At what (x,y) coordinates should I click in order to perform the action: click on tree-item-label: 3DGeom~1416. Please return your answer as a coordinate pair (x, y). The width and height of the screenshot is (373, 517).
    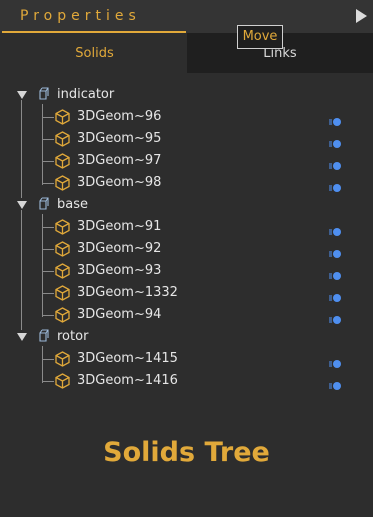
    Looking at the image, I should click on (127, 381).